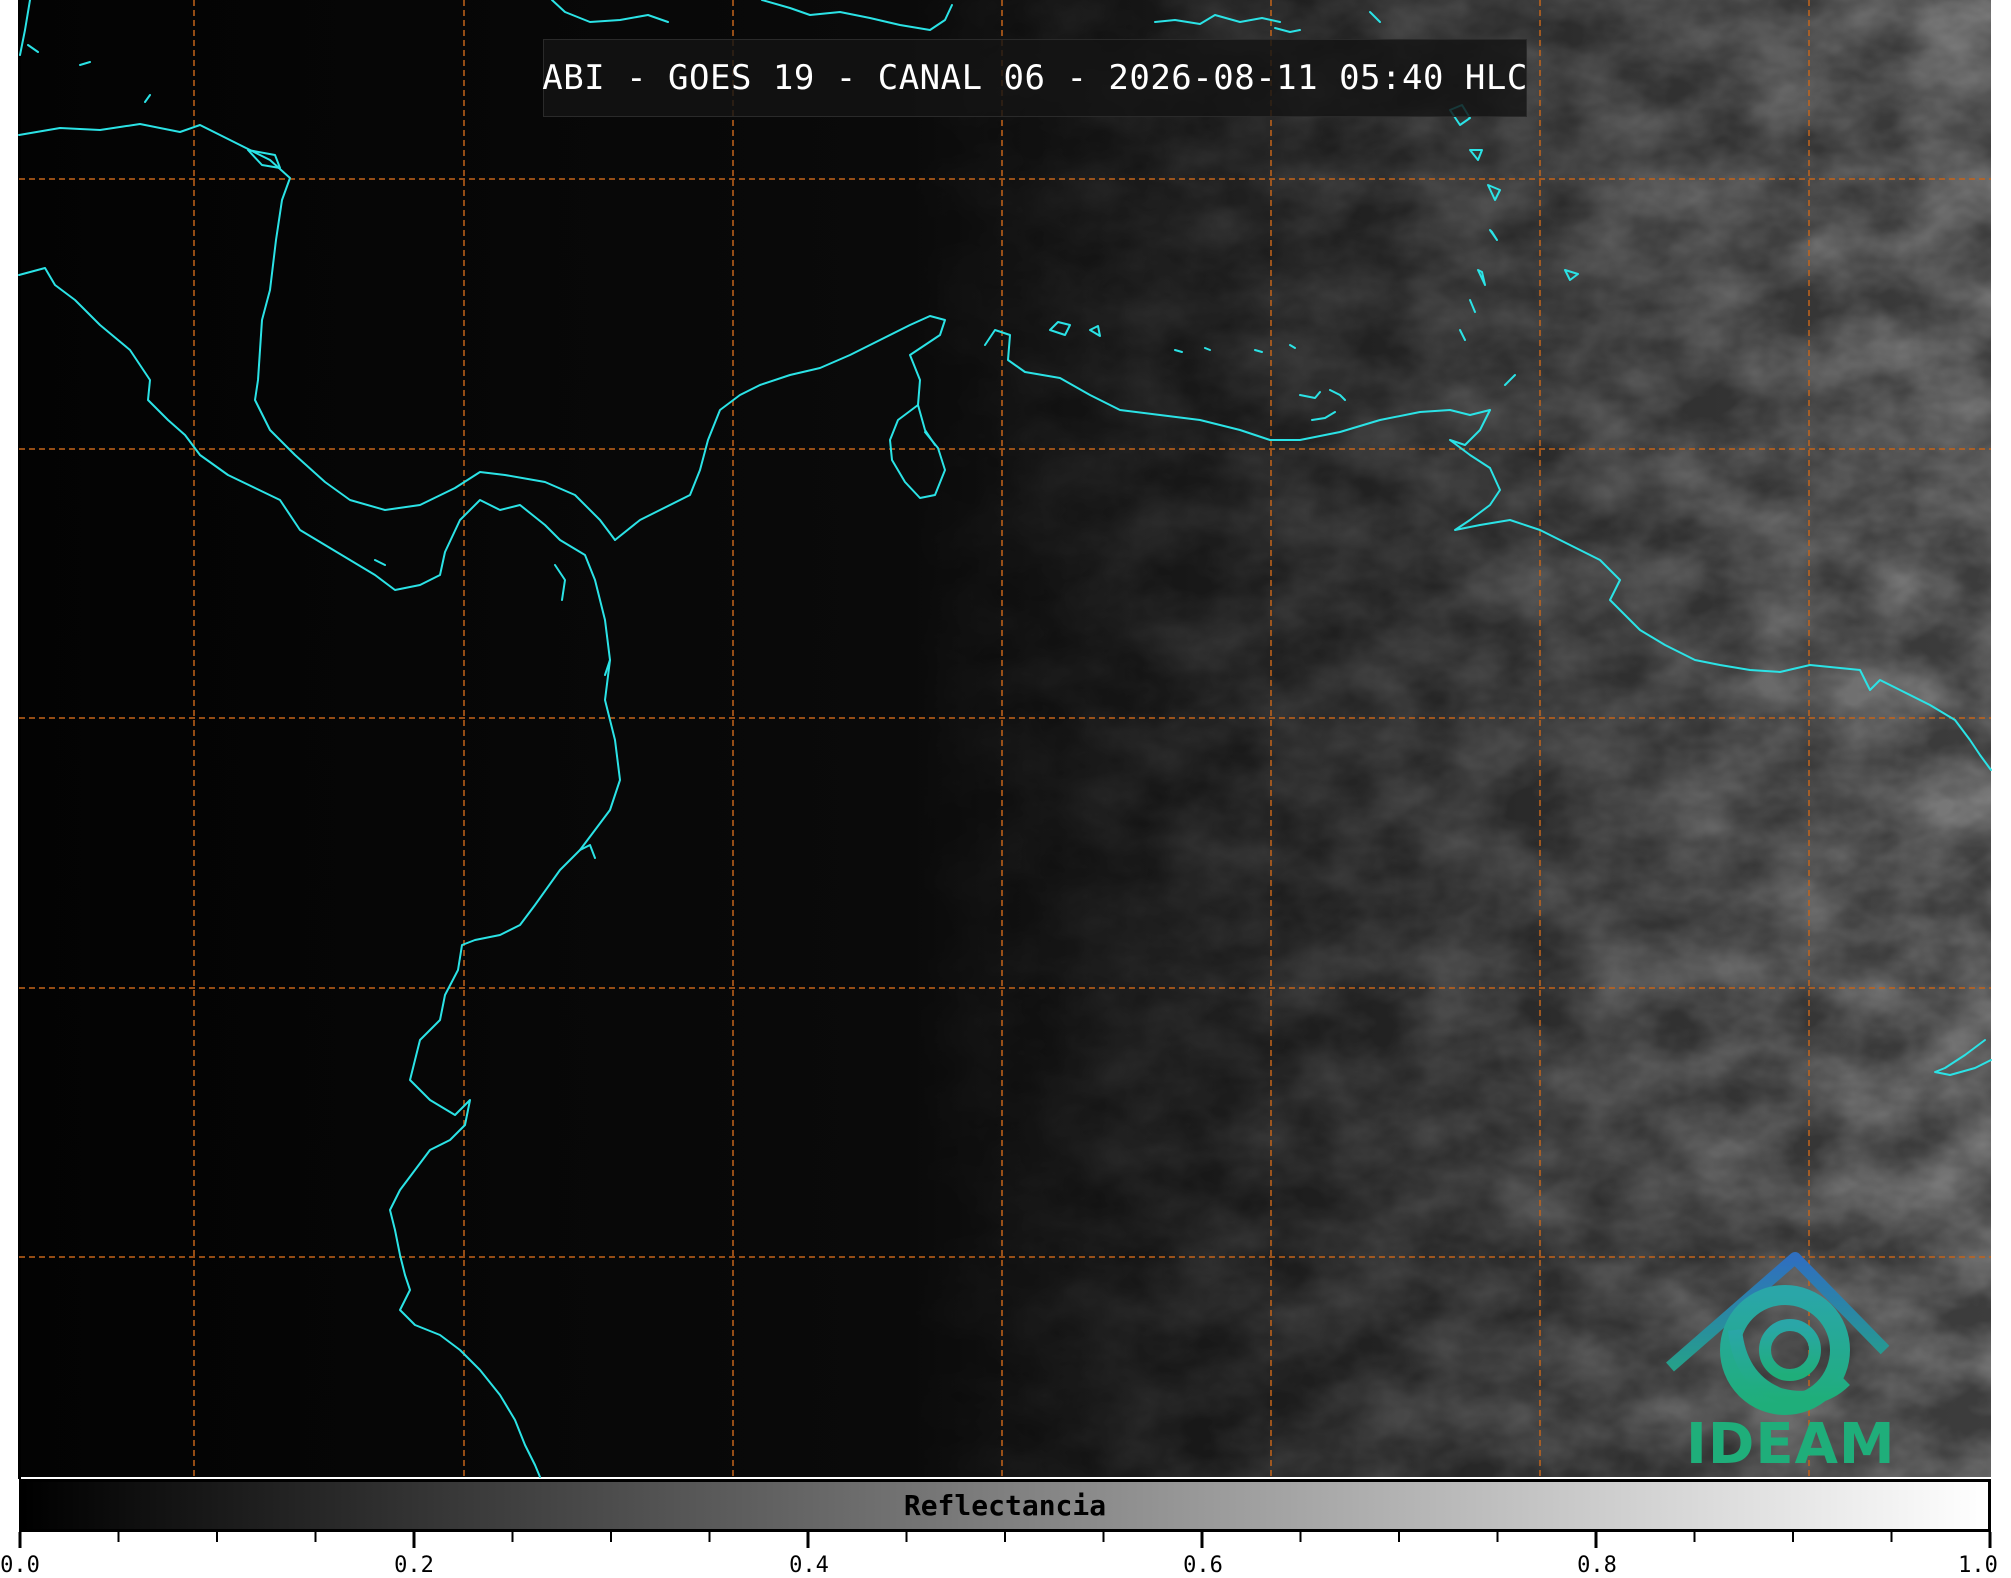 Image resolution: width=2011 pixels, height=1578 pixels. What do you see at coordinates (1005, 1540) in the screenshot?
I see `colorbar-ticks` at bounding box center [1005, 1540].